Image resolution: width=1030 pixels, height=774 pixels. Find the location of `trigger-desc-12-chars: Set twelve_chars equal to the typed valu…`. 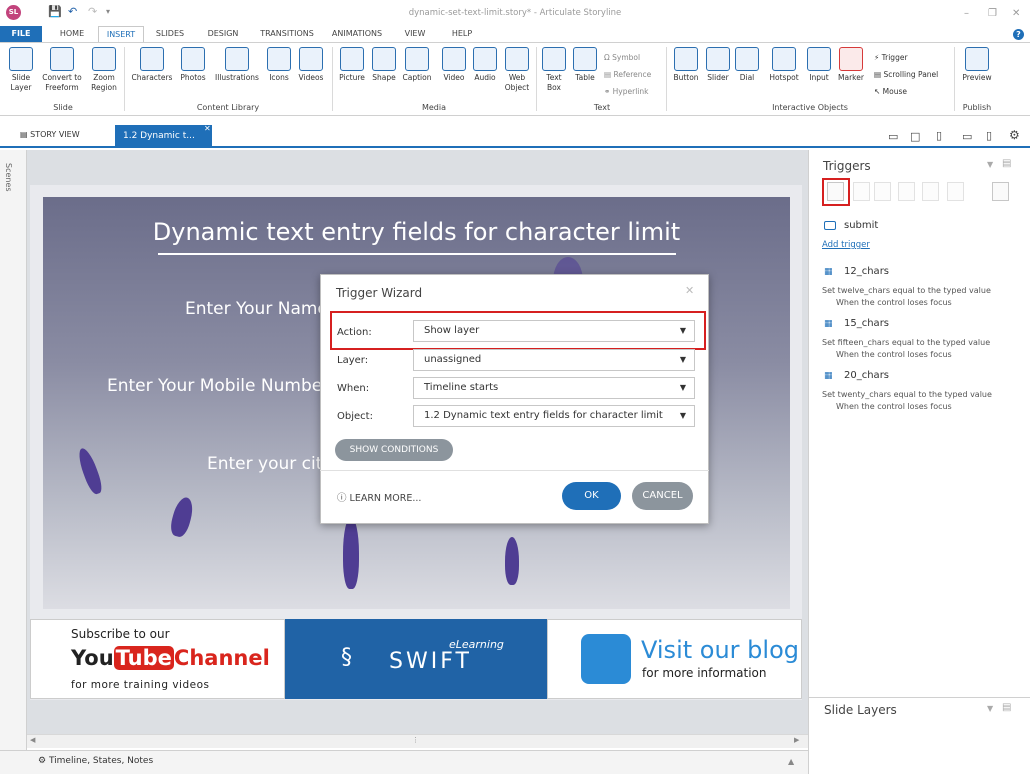

trigger-desc-12-chars: Set twelve_chars equal to the typed valu… is located at coordinates (906, 297).